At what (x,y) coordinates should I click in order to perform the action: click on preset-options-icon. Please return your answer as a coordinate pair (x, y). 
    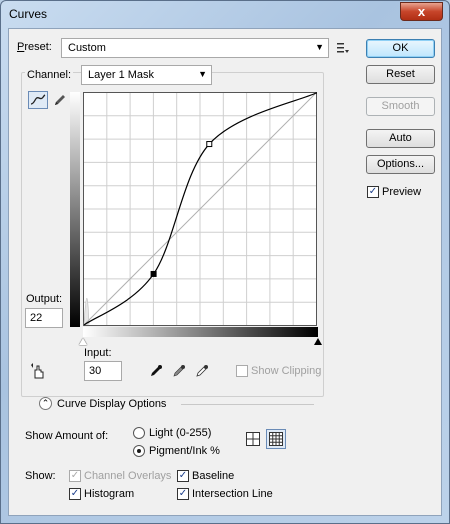
    Looking at the image, I should click on (343, 48).